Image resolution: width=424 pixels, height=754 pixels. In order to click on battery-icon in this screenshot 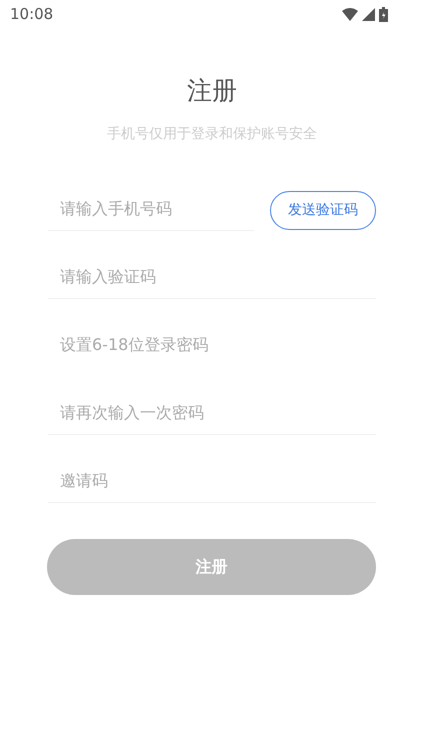, I will do `click(383, 14)`.